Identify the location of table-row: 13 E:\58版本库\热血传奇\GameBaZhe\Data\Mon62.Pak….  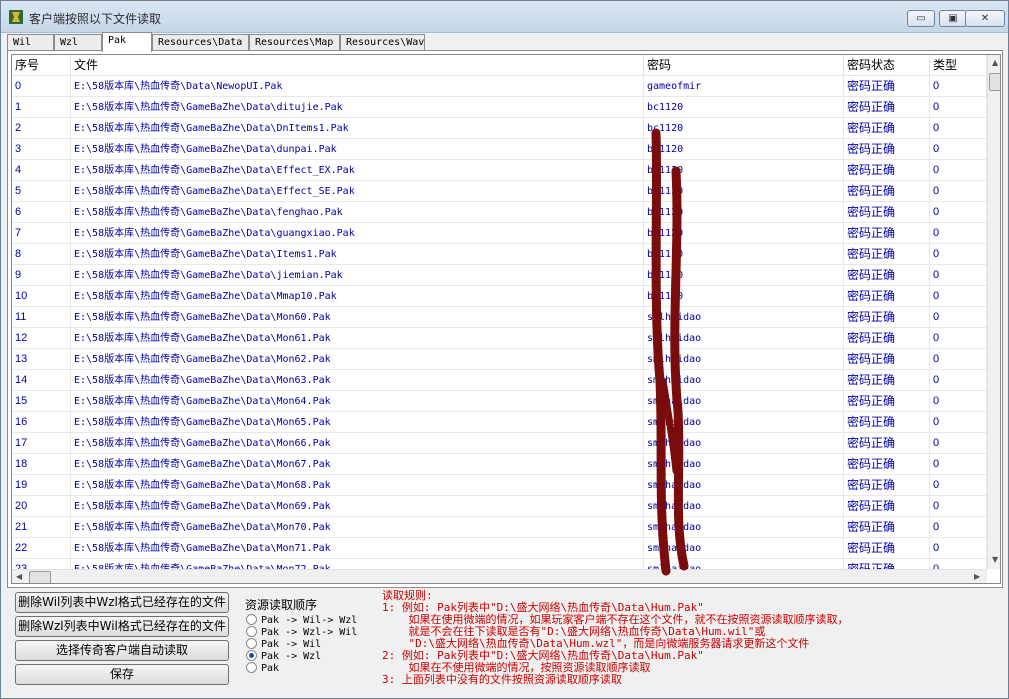
(499, 359).